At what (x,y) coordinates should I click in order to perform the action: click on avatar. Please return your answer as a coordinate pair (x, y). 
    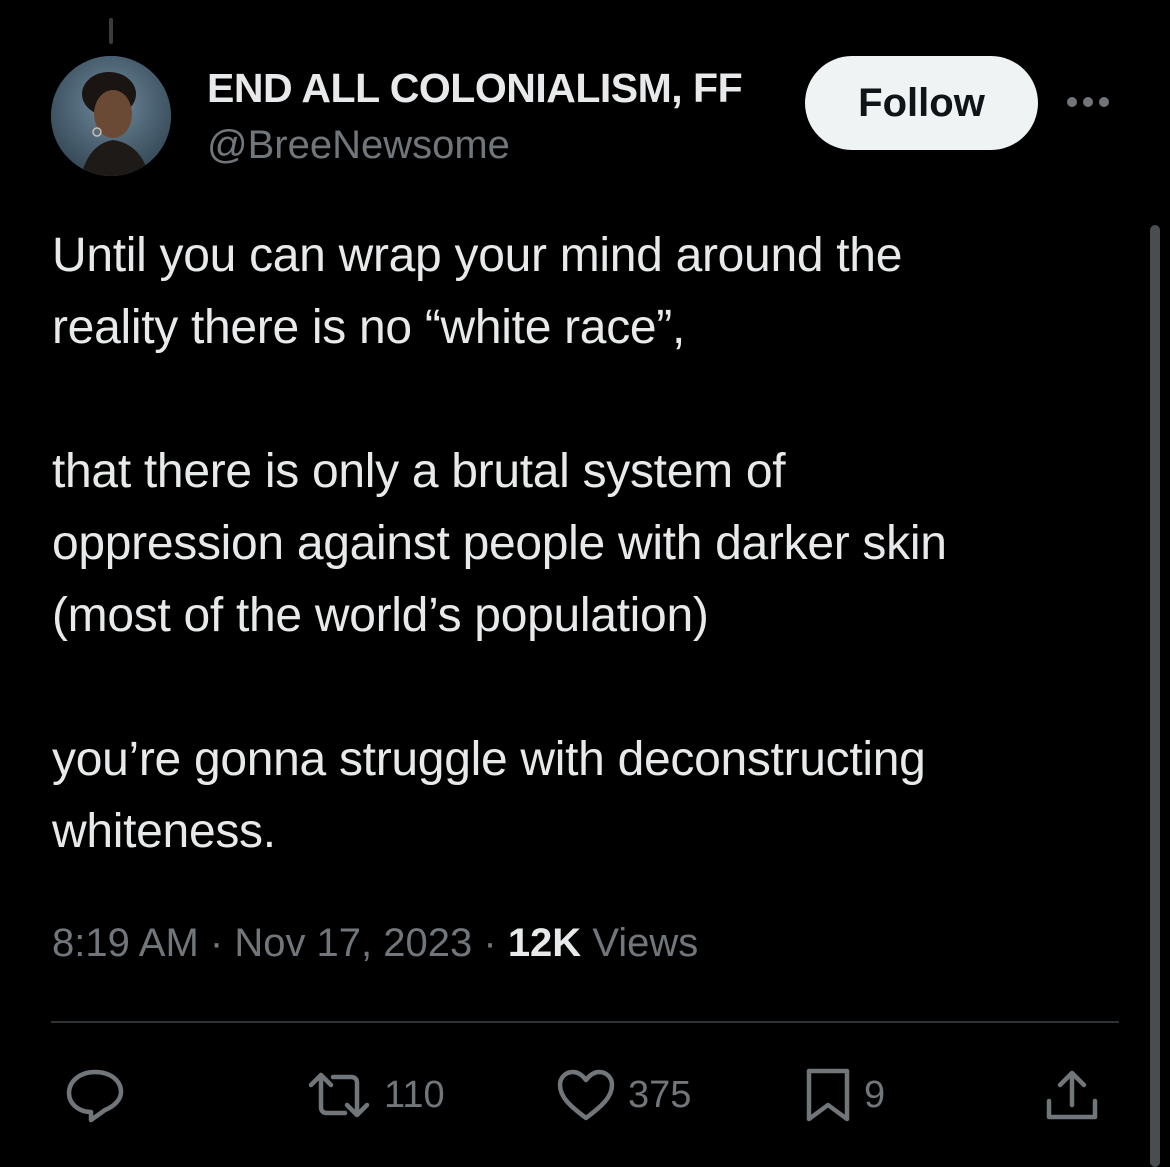
    Looking at the image, I should click on (111, 116).